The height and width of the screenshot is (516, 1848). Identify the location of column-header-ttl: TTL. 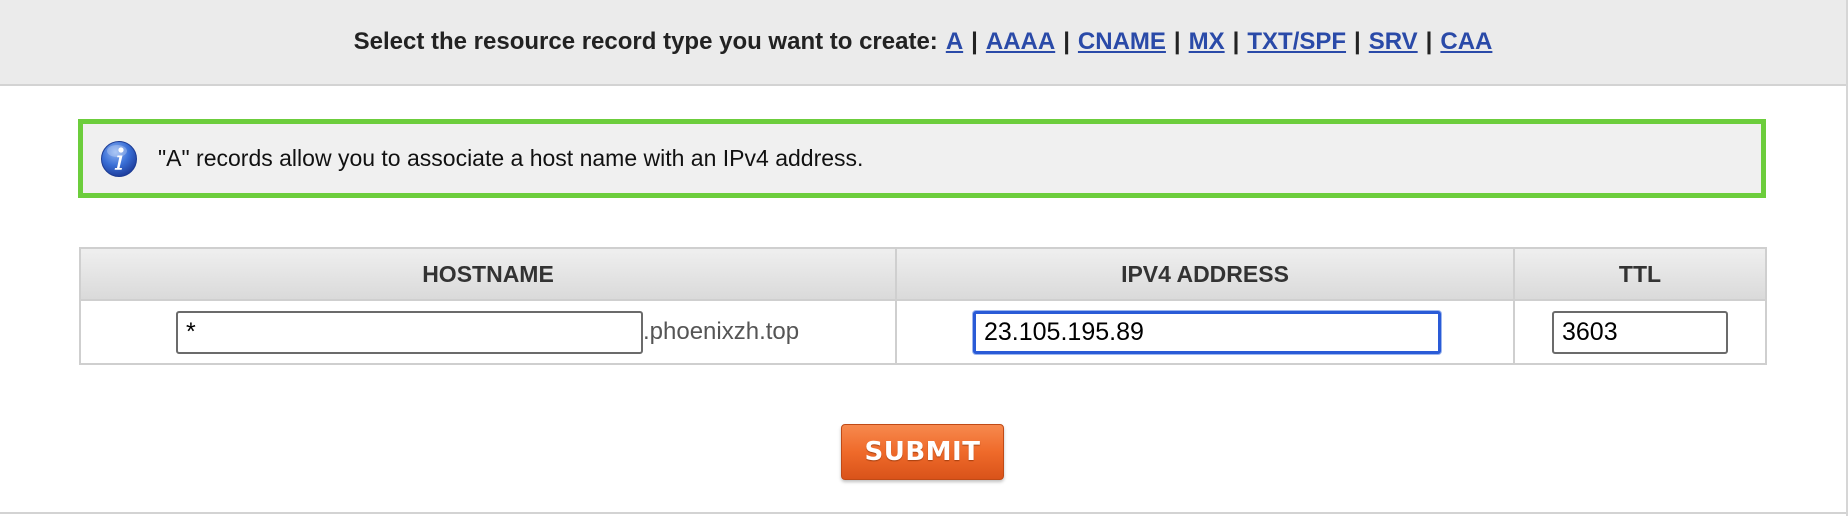
(1640, 274).